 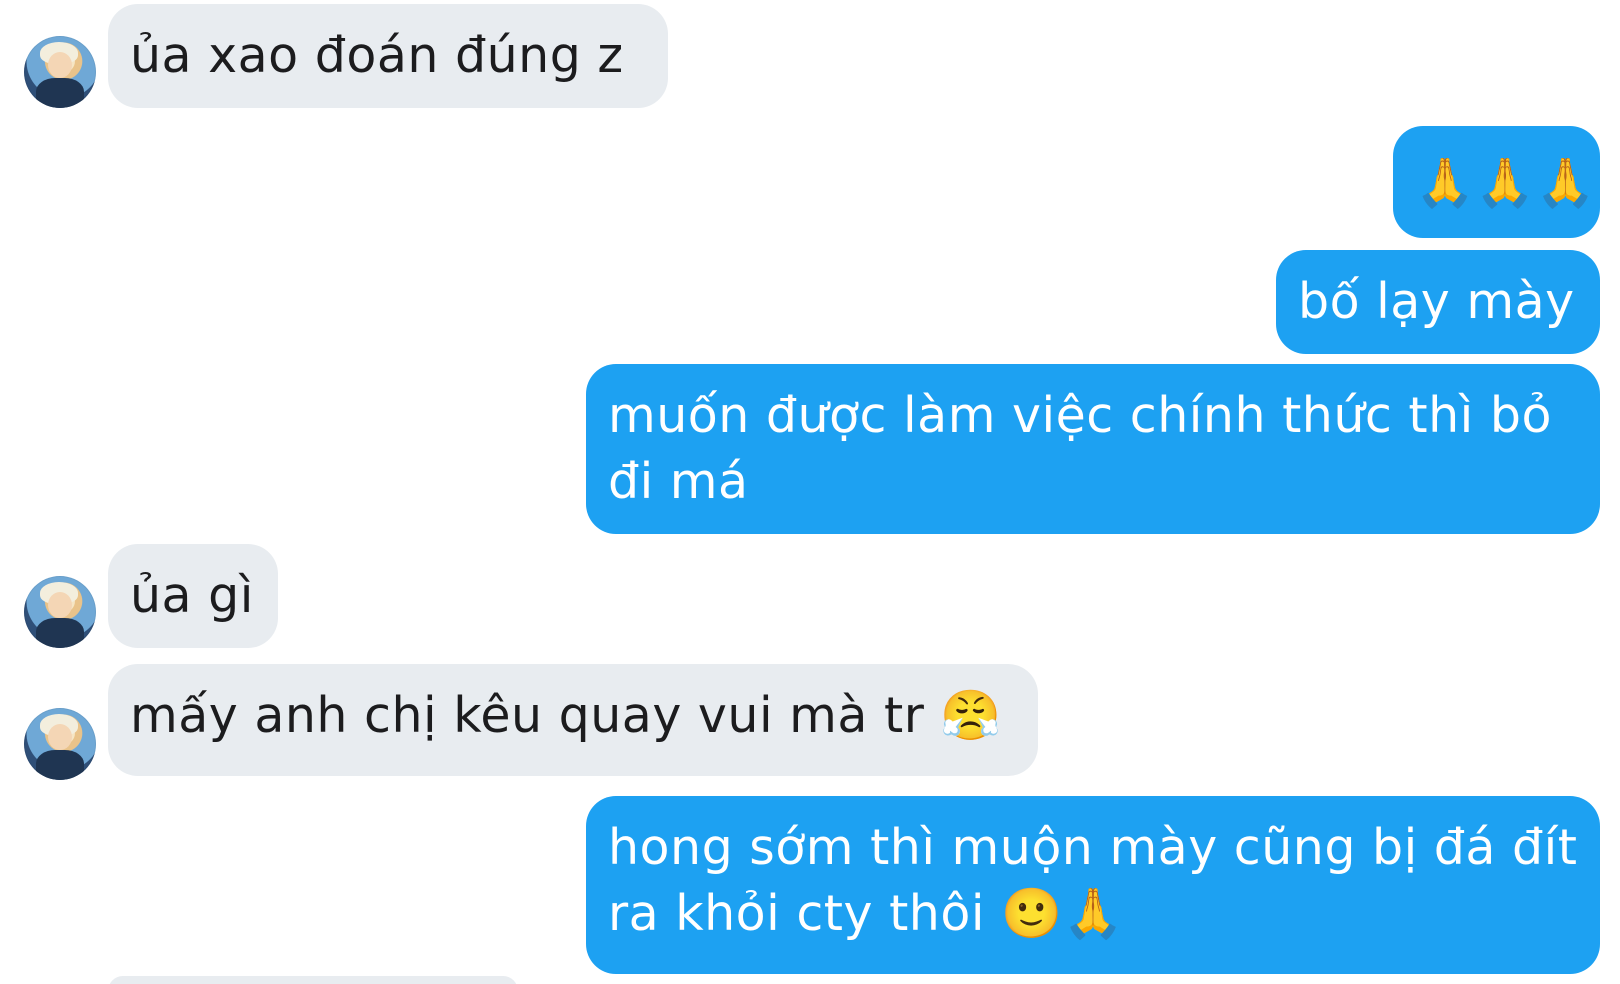 I want to click on incoming-message-bubble: ủa gì, so click(x=193, y=596).